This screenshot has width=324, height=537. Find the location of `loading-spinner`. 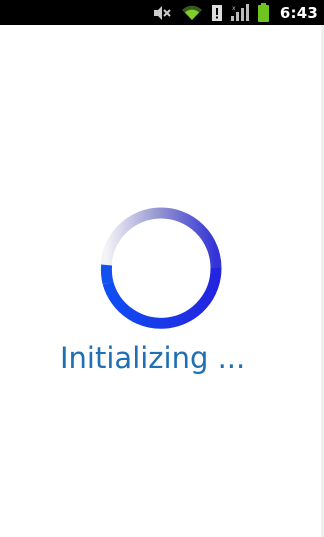

loading-spinner is located at coordinates (161, 268).